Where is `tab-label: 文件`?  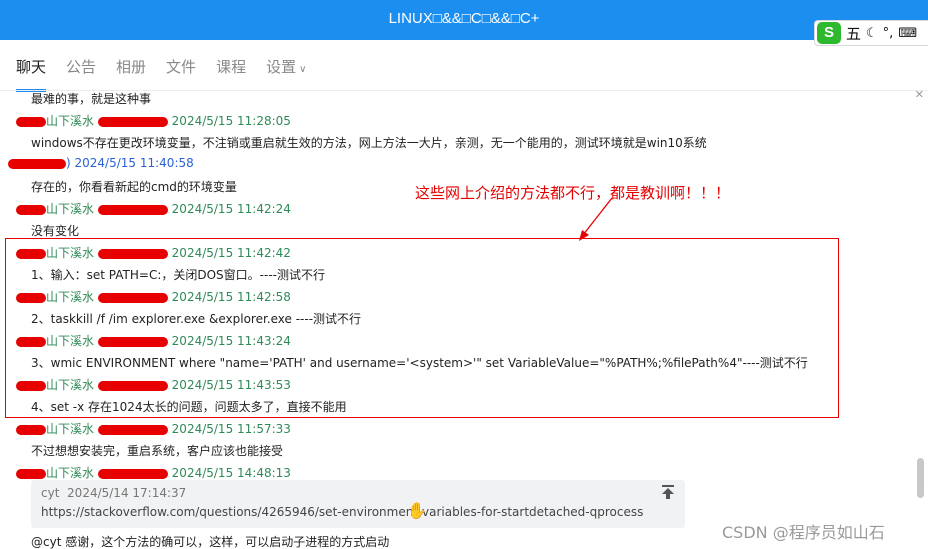 tab-label: 文件 is located at coordinates (181, 67).